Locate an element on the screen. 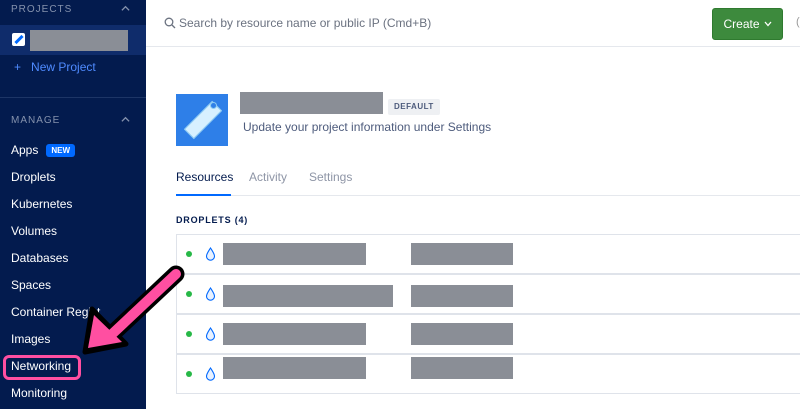 The height and width of the screenshot is (409, 800). projects-heading: PROJECTS is located at coordinates (42, 9).